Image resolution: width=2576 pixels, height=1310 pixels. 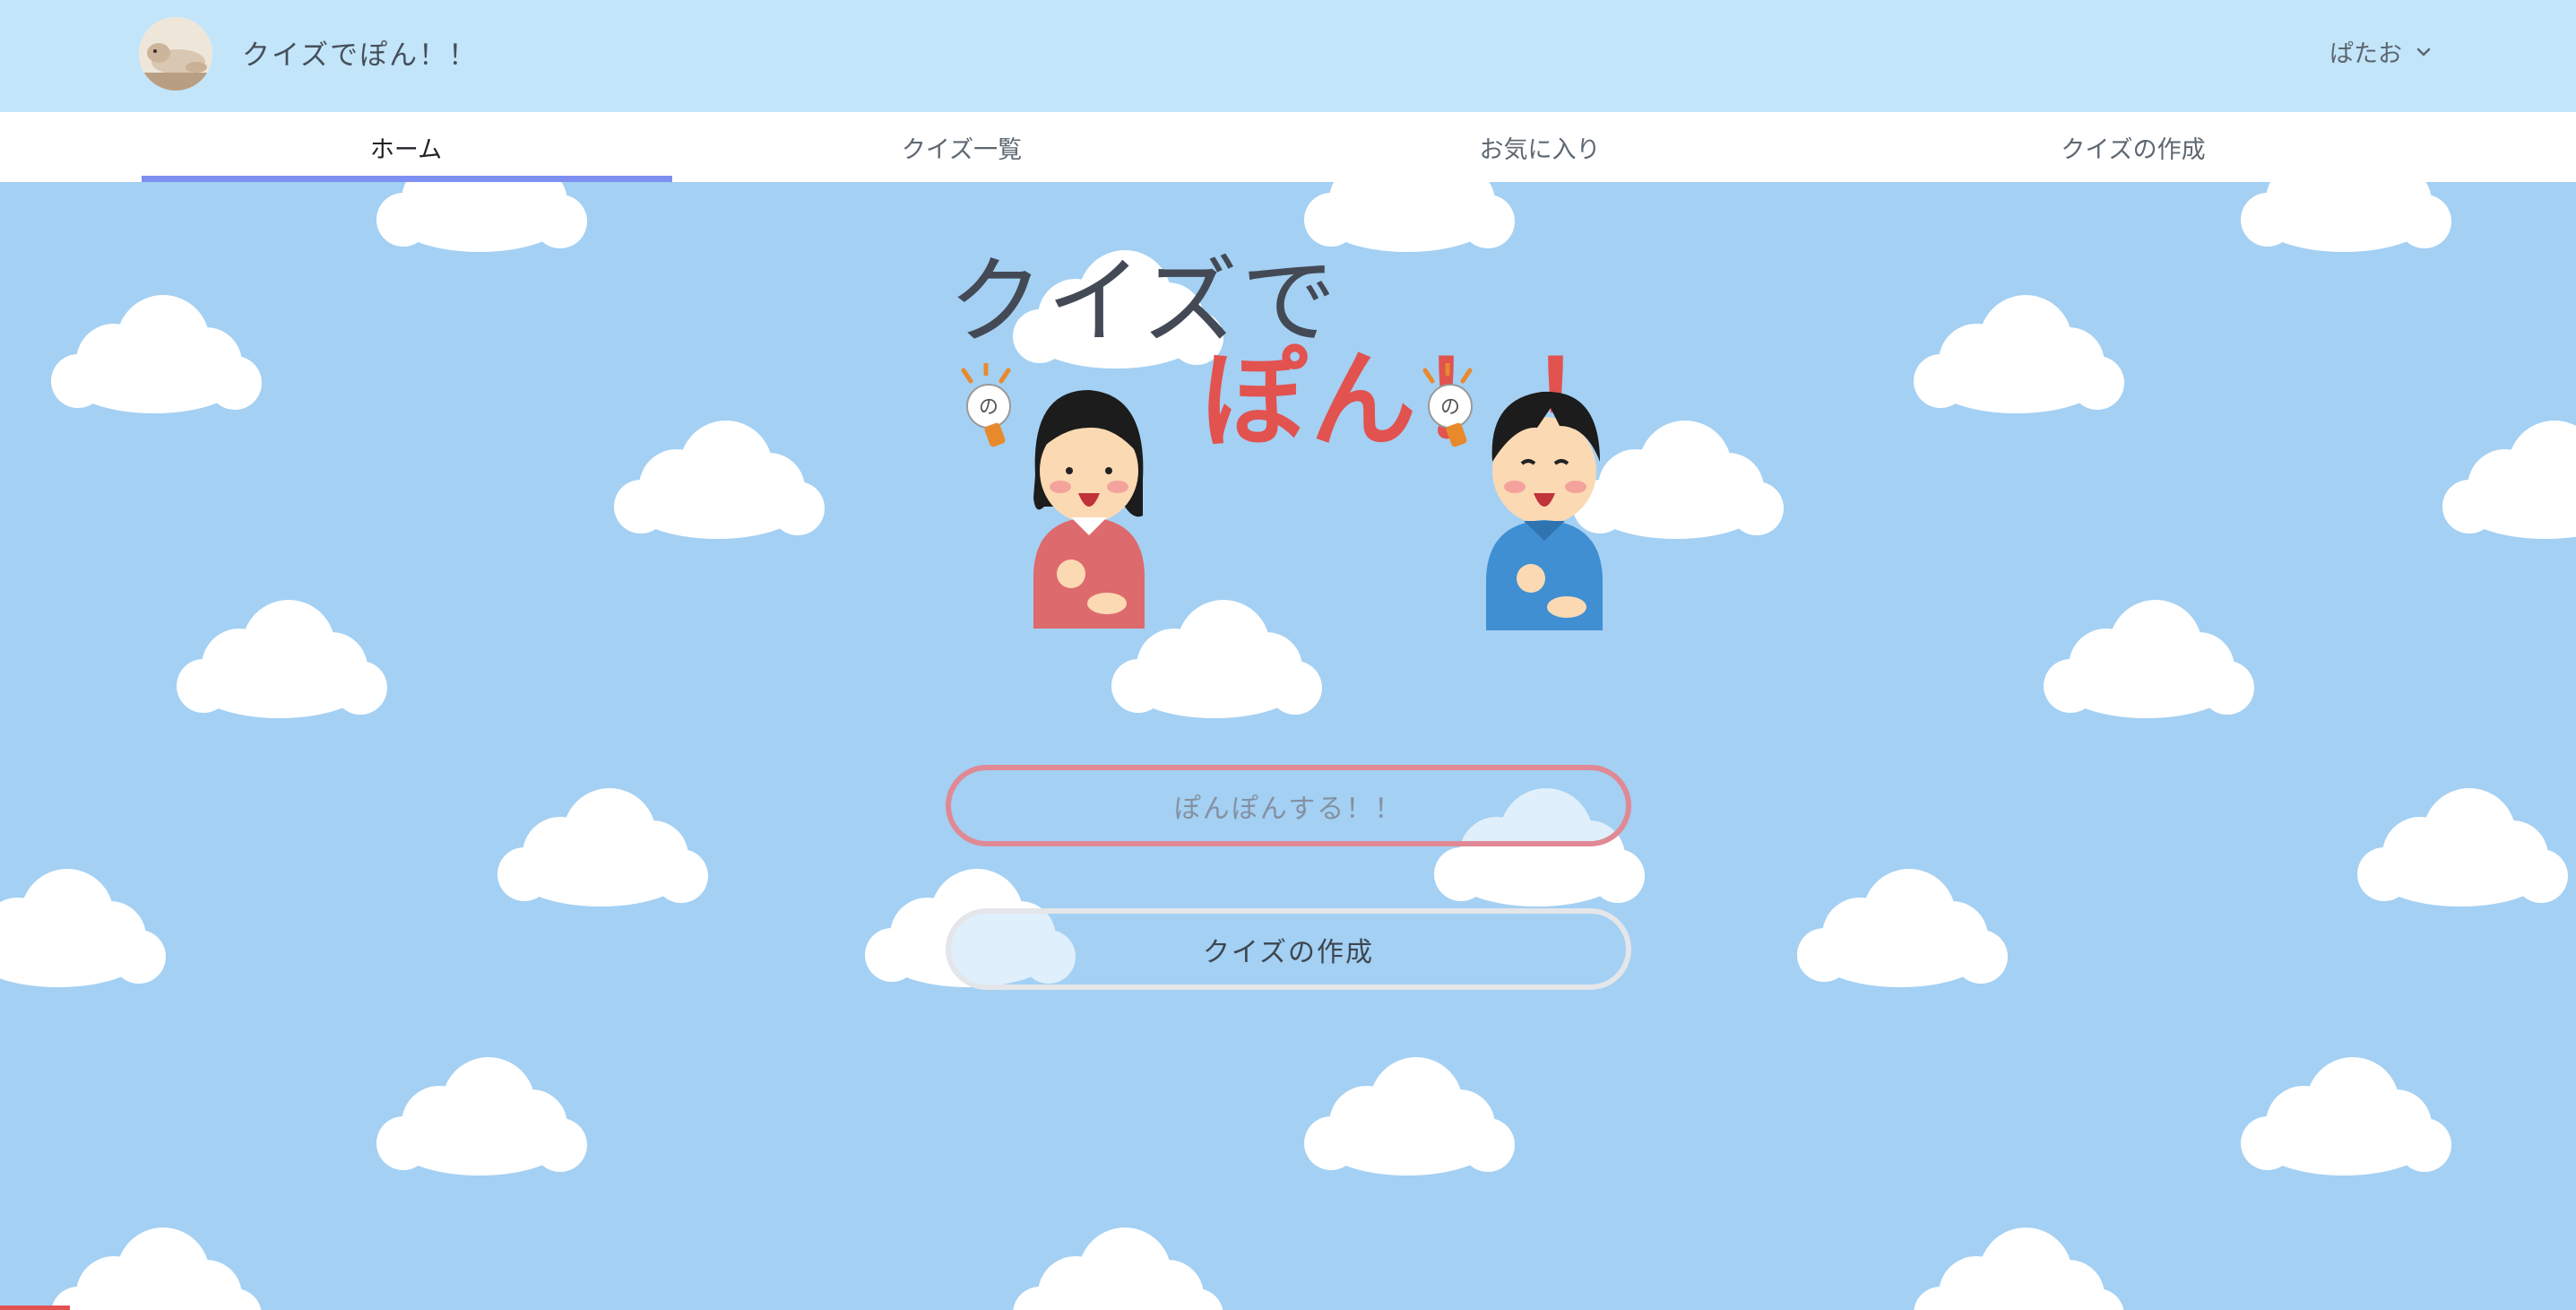 I want to click on dog-avatar-icon, so click(x=175, y=54).